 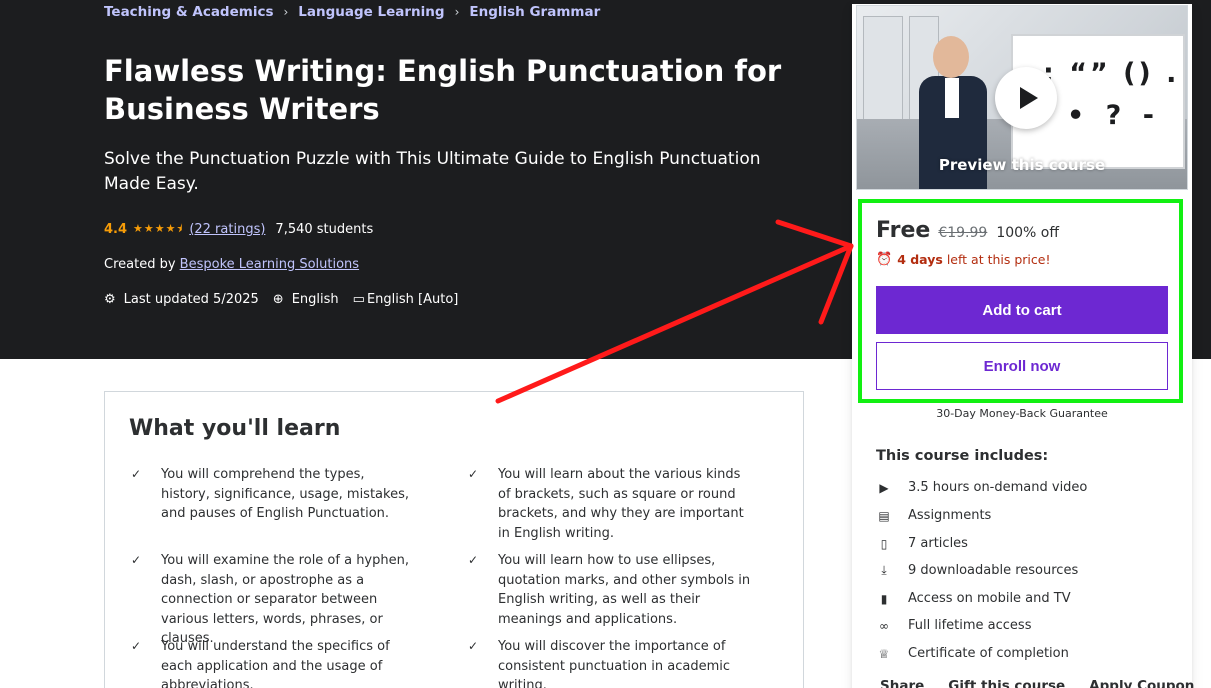 I want to click on include-item-video: ▶ 3.5 hours on-demand video, so click(x=981, y=487).